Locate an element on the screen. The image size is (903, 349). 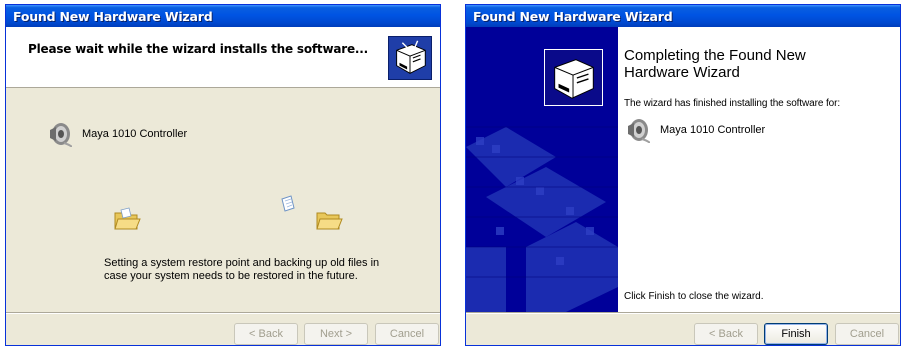
completion-heading: Completing the Found New Hardware Wizard is located at coordinates (715, 64).